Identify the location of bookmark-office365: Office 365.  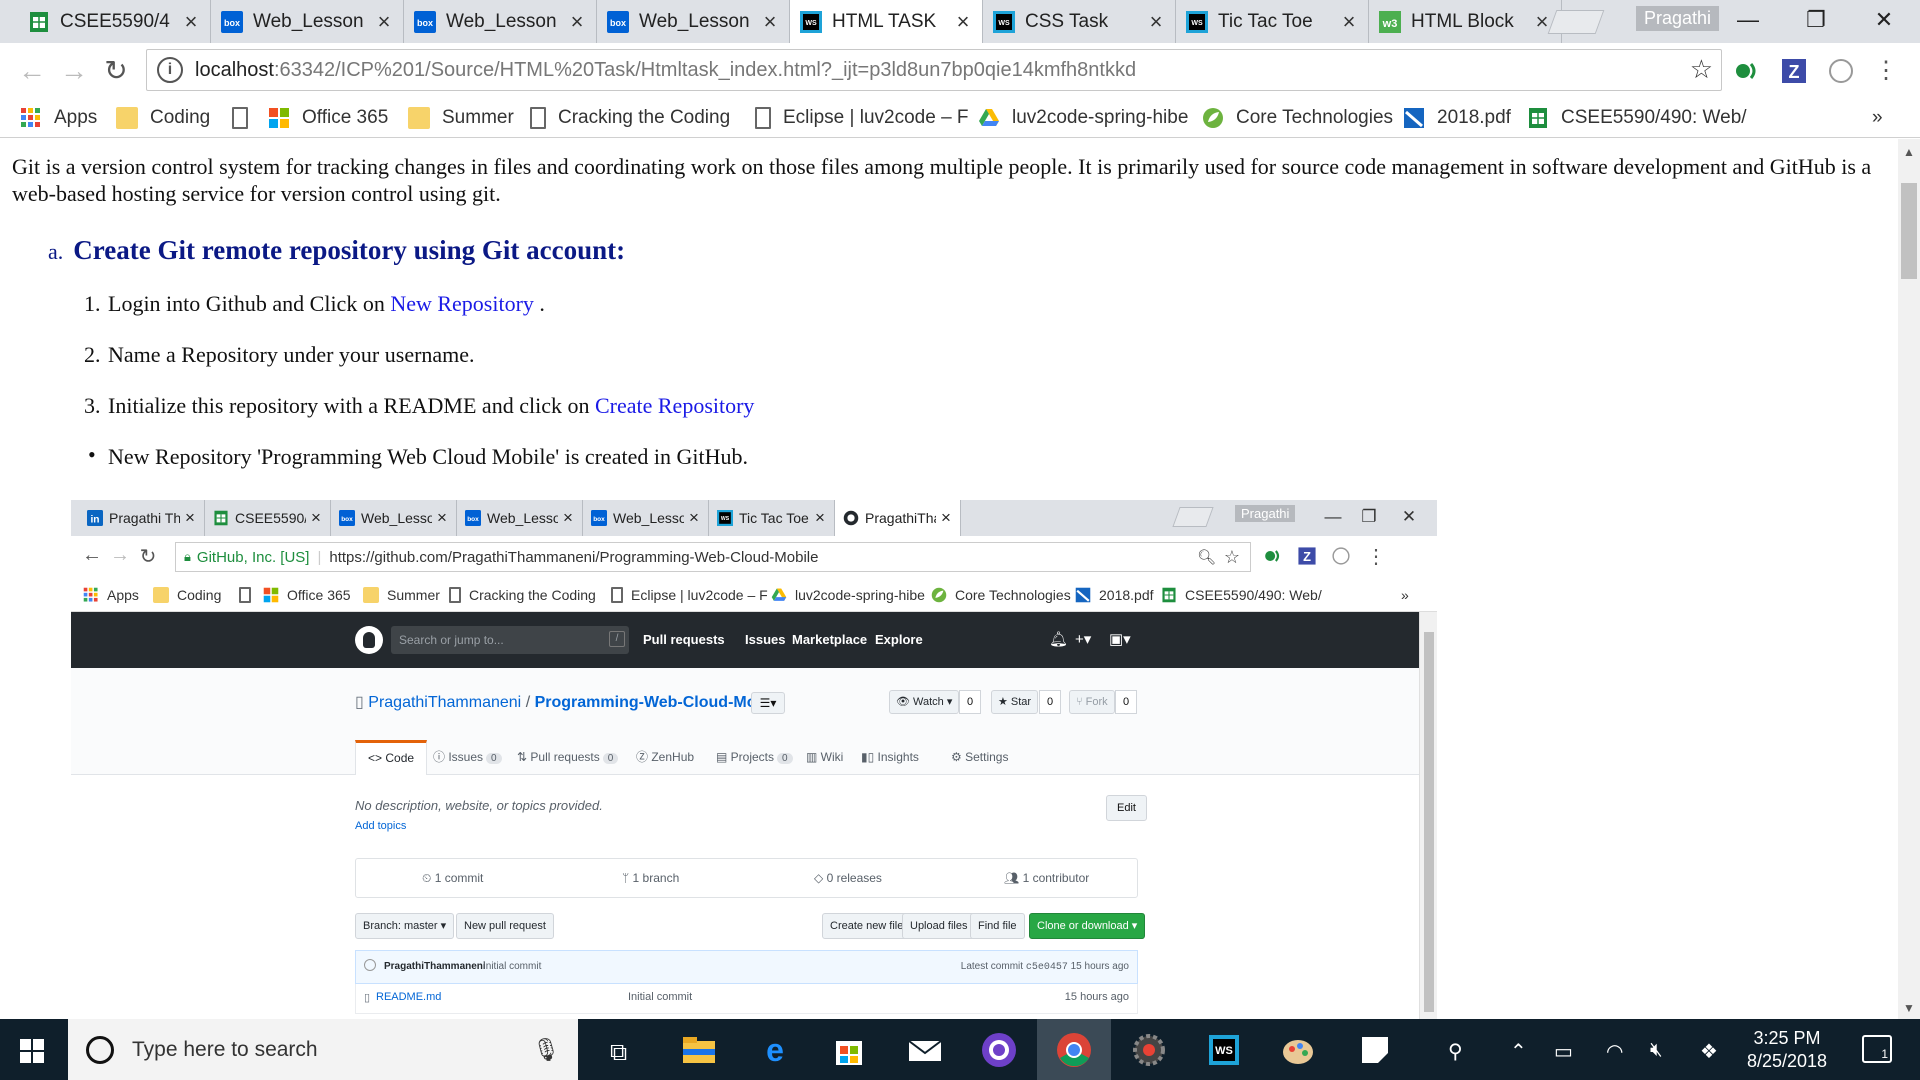
(328, 118).